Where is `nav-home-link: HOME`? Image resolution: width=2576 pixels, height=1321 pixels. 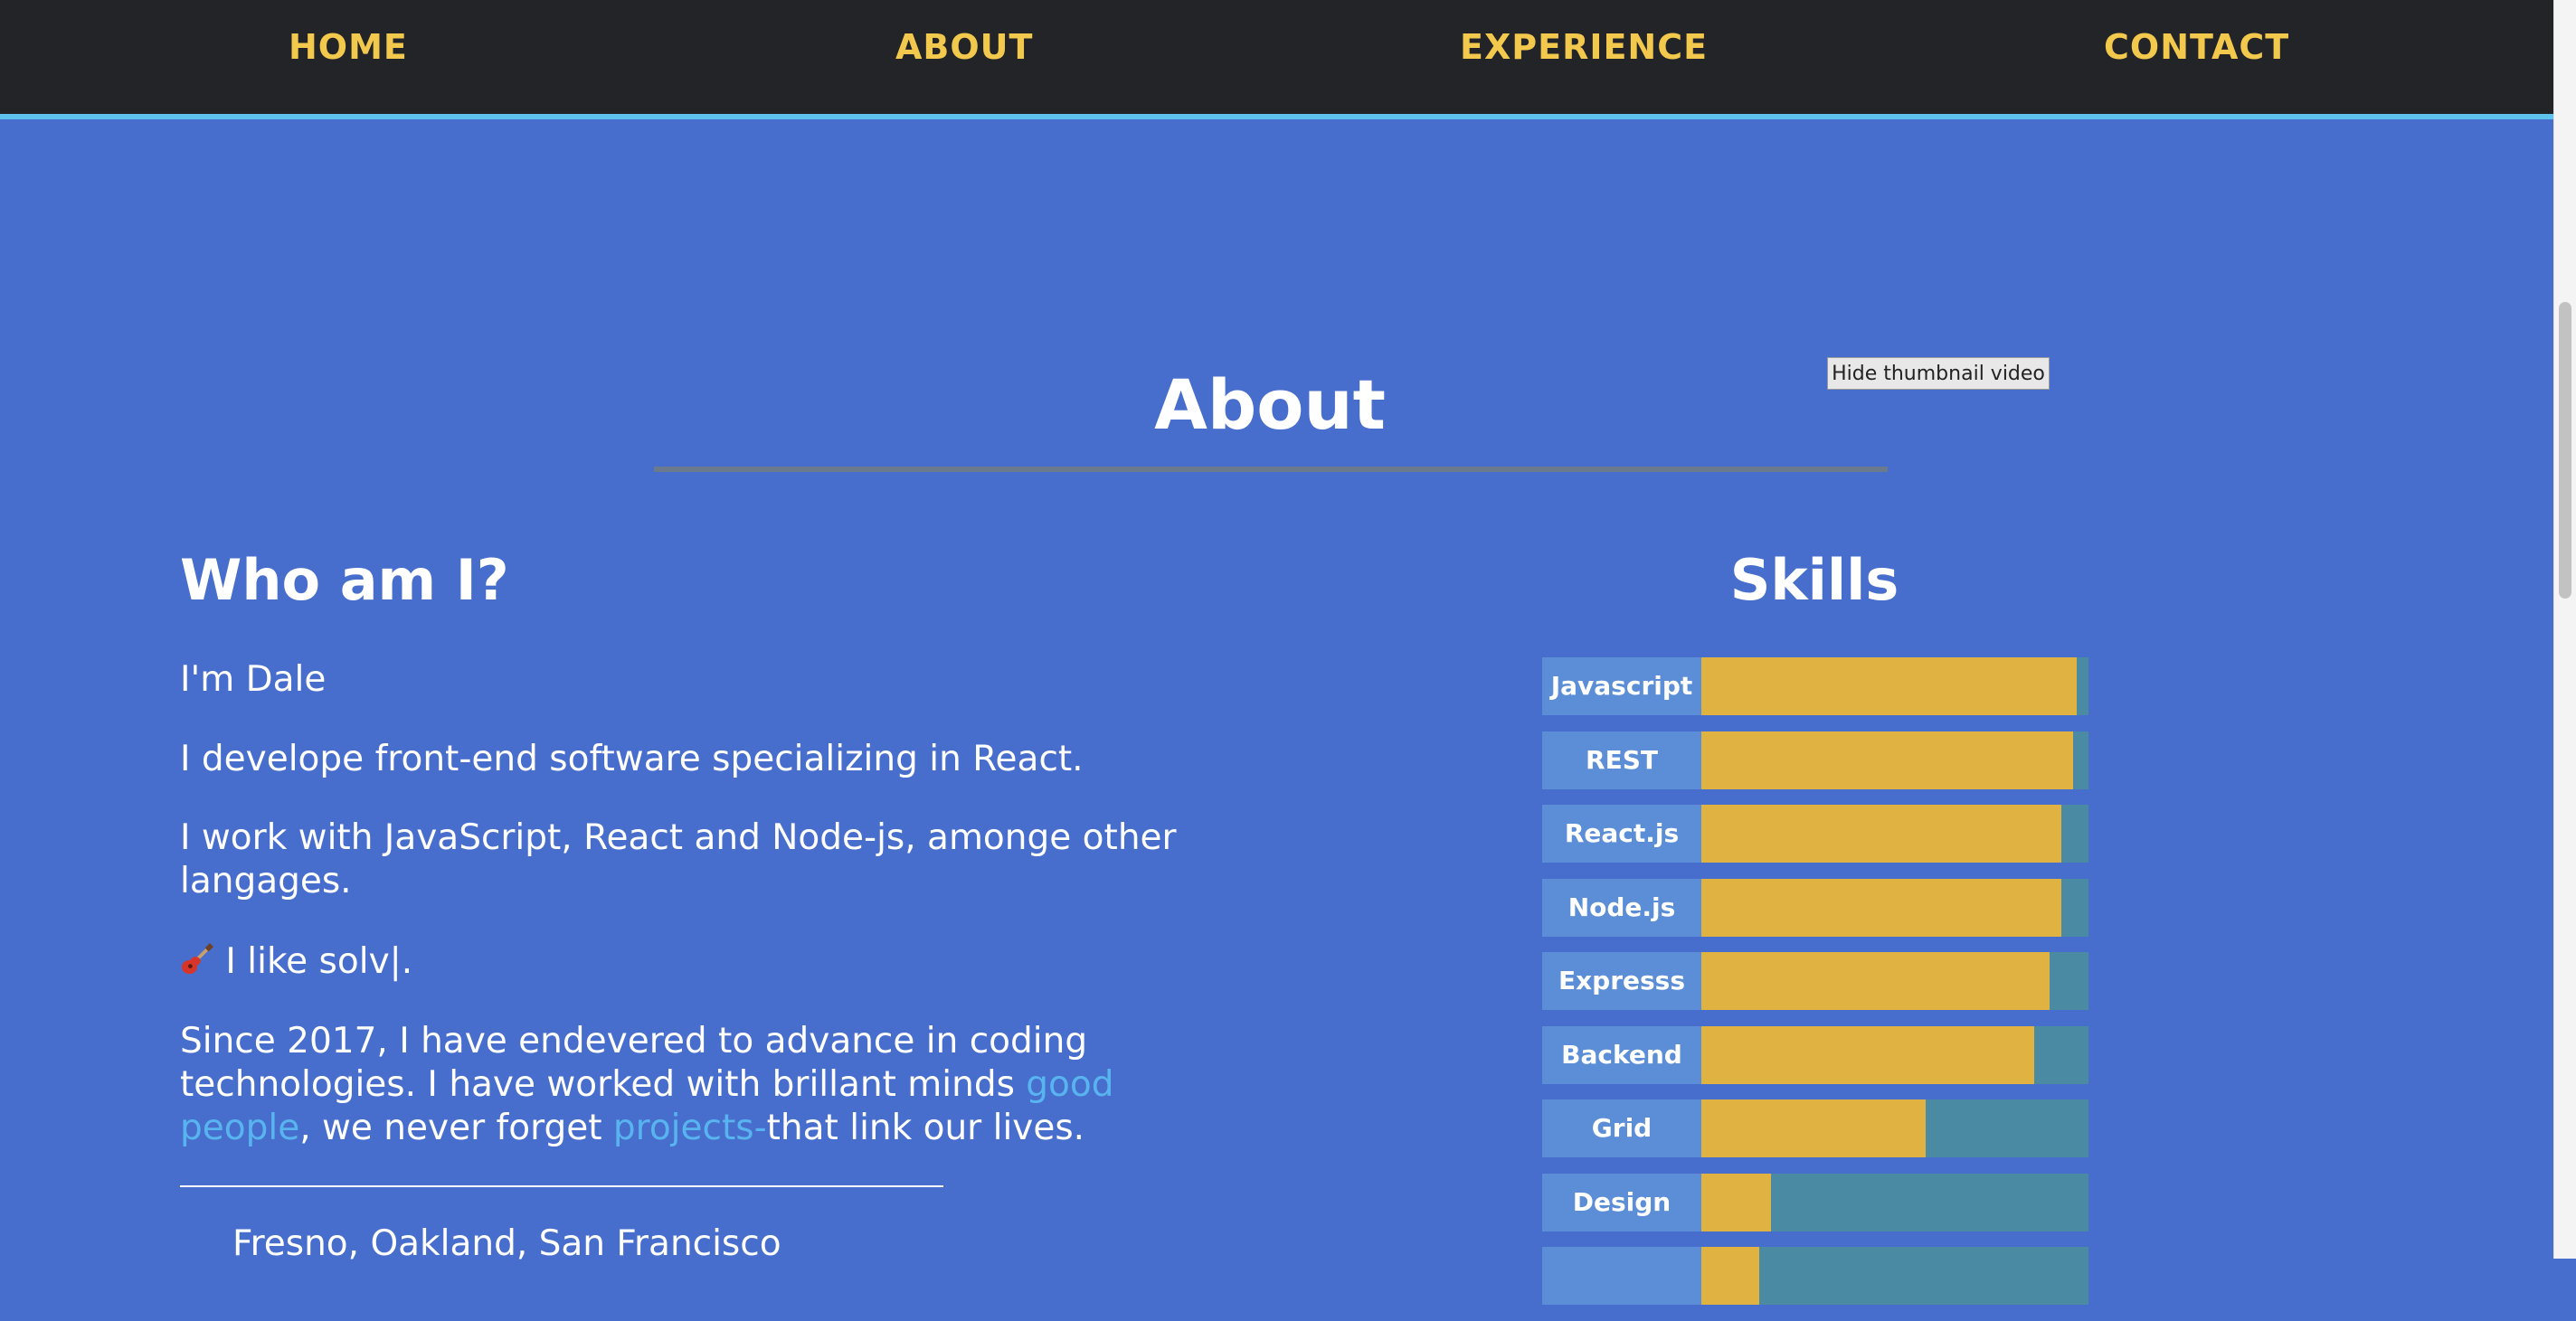
nav-home-link: HOME is located at coordinates (348, 47).